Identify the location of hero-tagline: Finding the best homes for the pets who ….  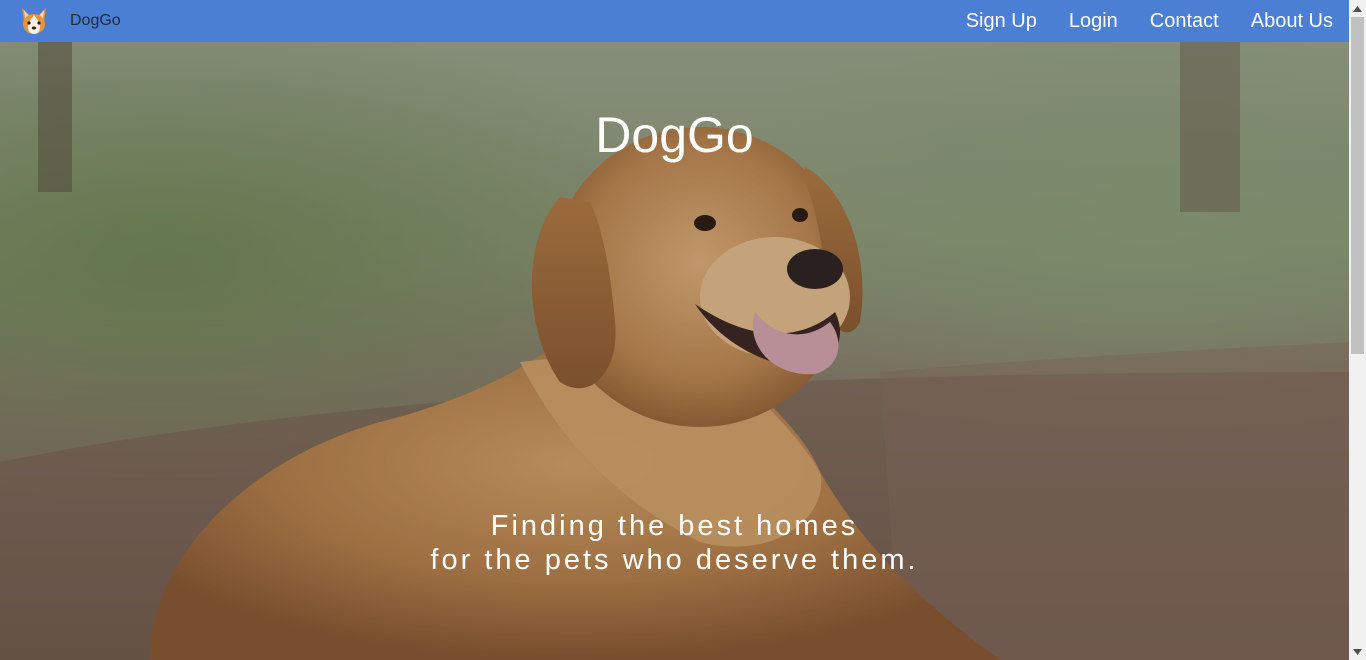
(674, 543).